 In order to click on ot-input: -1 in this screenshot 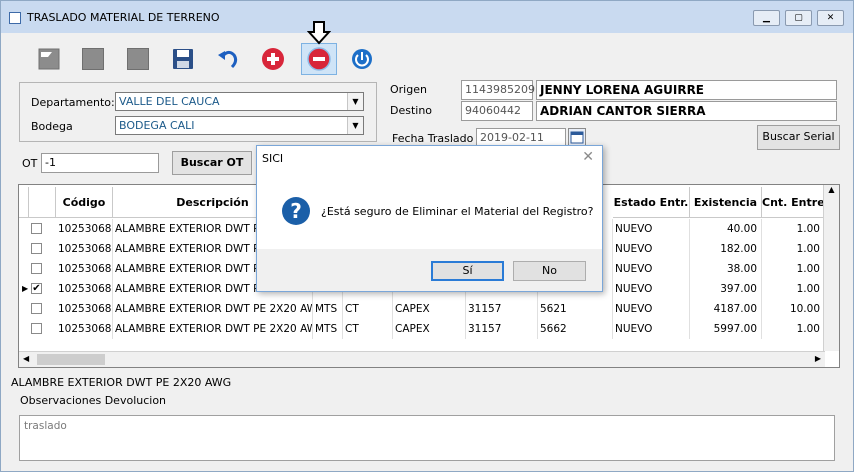, I will do `click(100, 163)`.